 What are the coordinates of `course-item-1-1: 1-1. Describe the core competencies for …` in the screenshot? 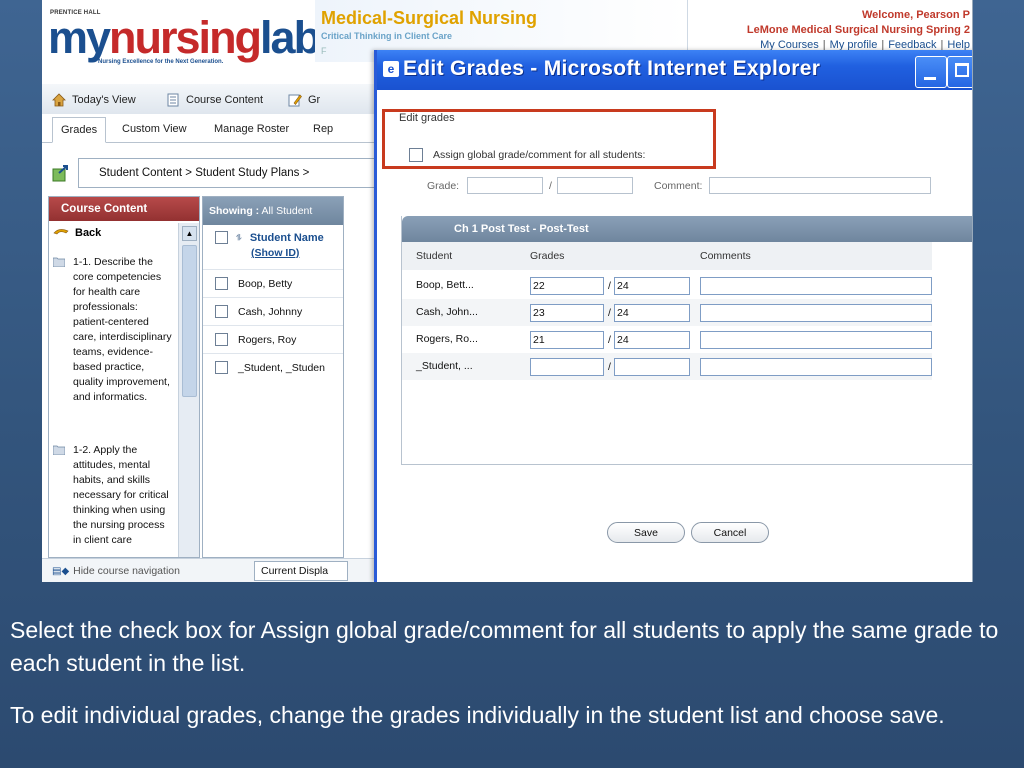 It's located at (114, 330).